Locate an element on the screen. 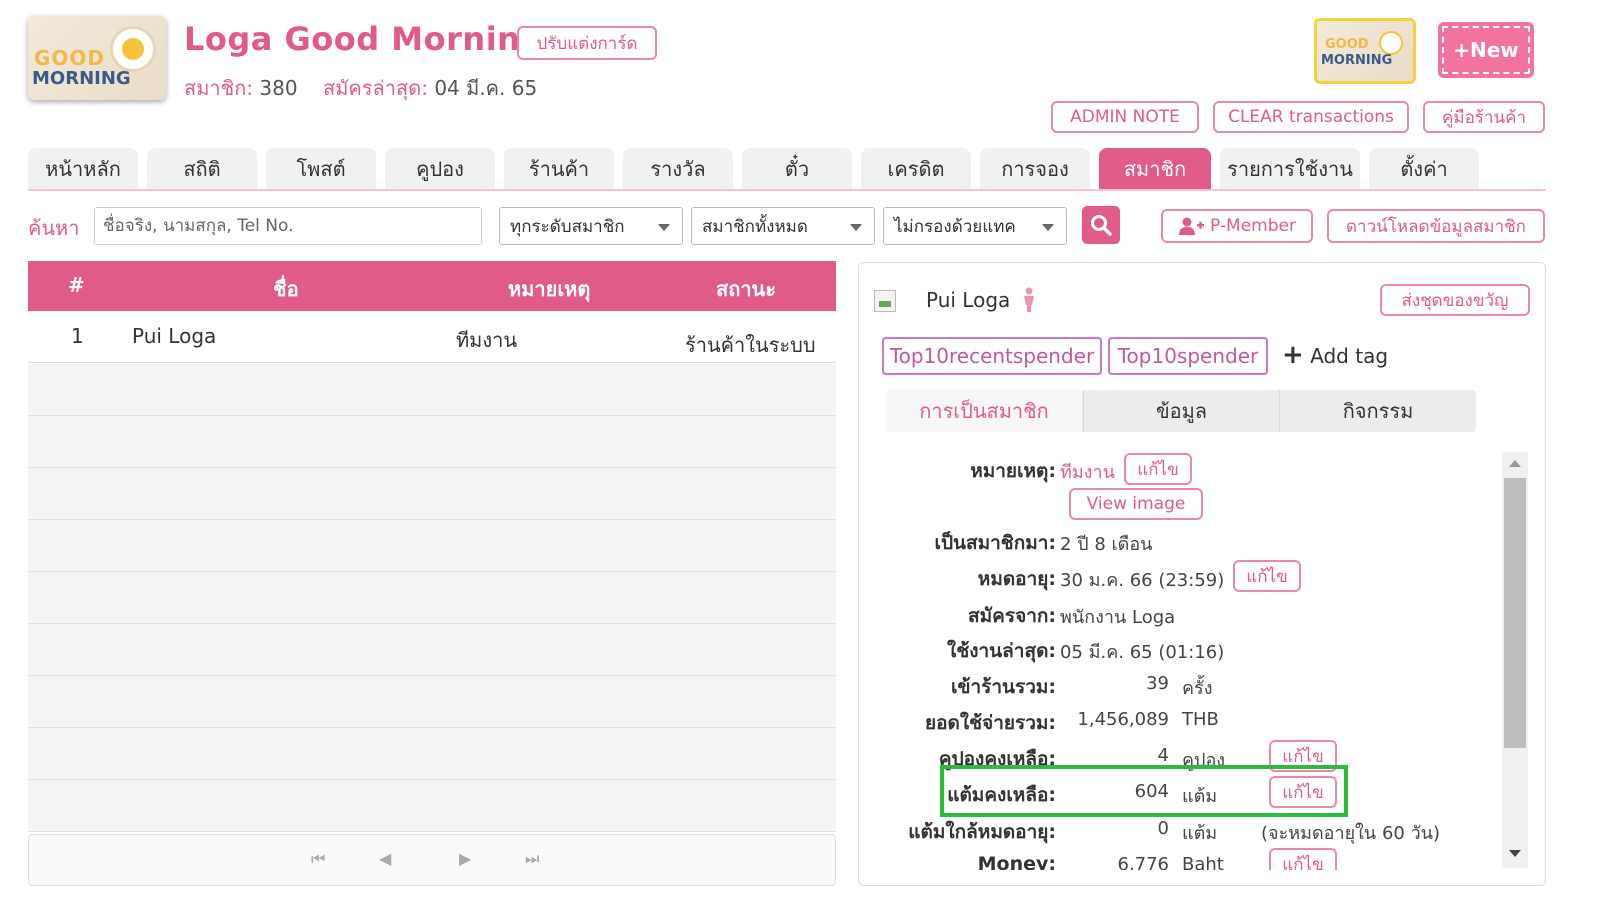 The width and height of the screenshot is (1600, 924). spend-value: 1,456,089 is located at coordinates (1123, 719).